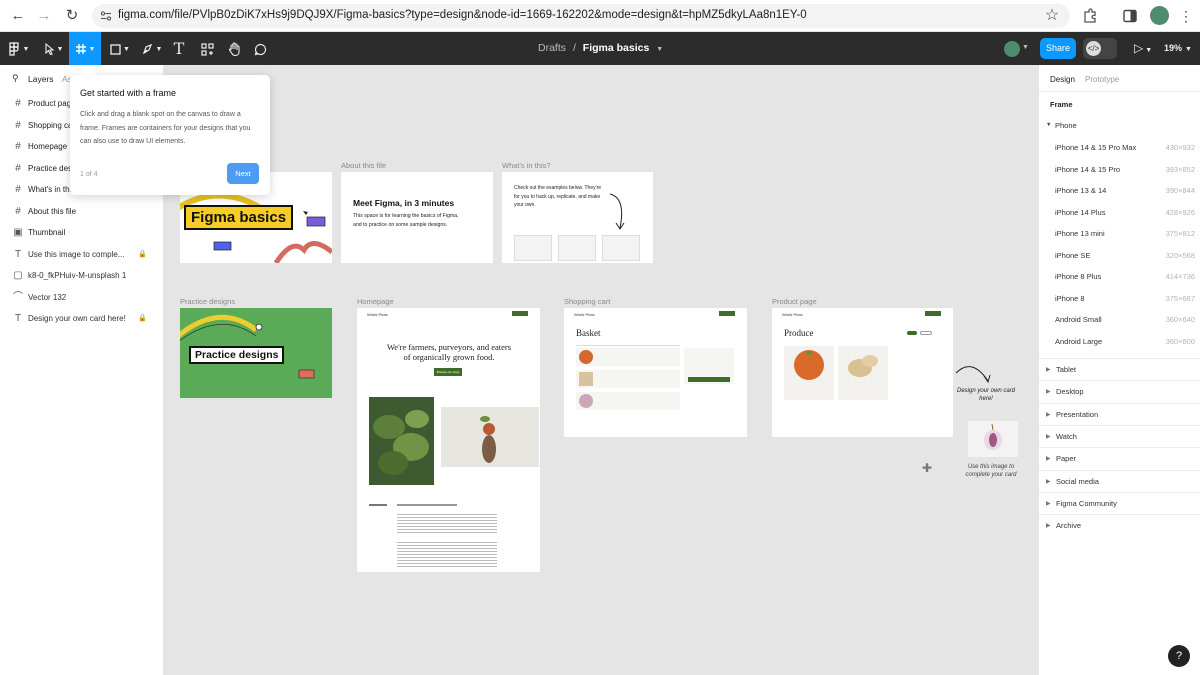  Describe the element at coordinates (207, 48) in the screenshot. I see `resources-tool-icon` at that location.